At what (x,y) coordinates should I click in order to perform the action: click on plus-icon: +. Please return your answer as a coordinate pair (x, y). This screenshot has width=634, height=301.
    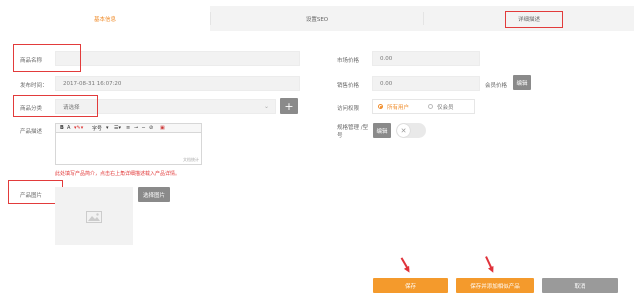
    Looking at the image, I should click on (289, 106).